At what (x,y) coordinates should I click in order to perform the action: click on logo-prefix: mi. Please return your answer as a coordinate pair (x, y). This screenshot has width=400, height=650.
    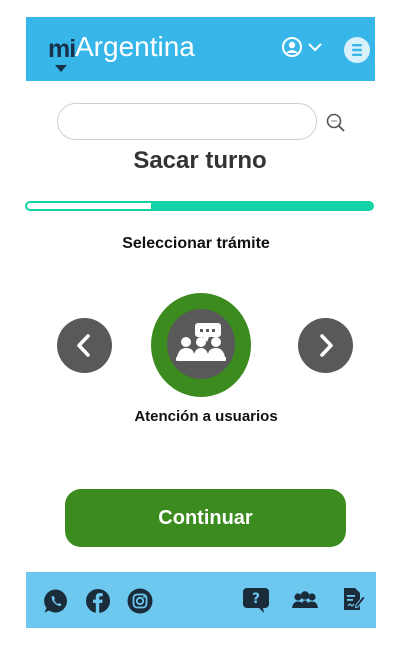
    Looking at the image, I should click on (62, 49).